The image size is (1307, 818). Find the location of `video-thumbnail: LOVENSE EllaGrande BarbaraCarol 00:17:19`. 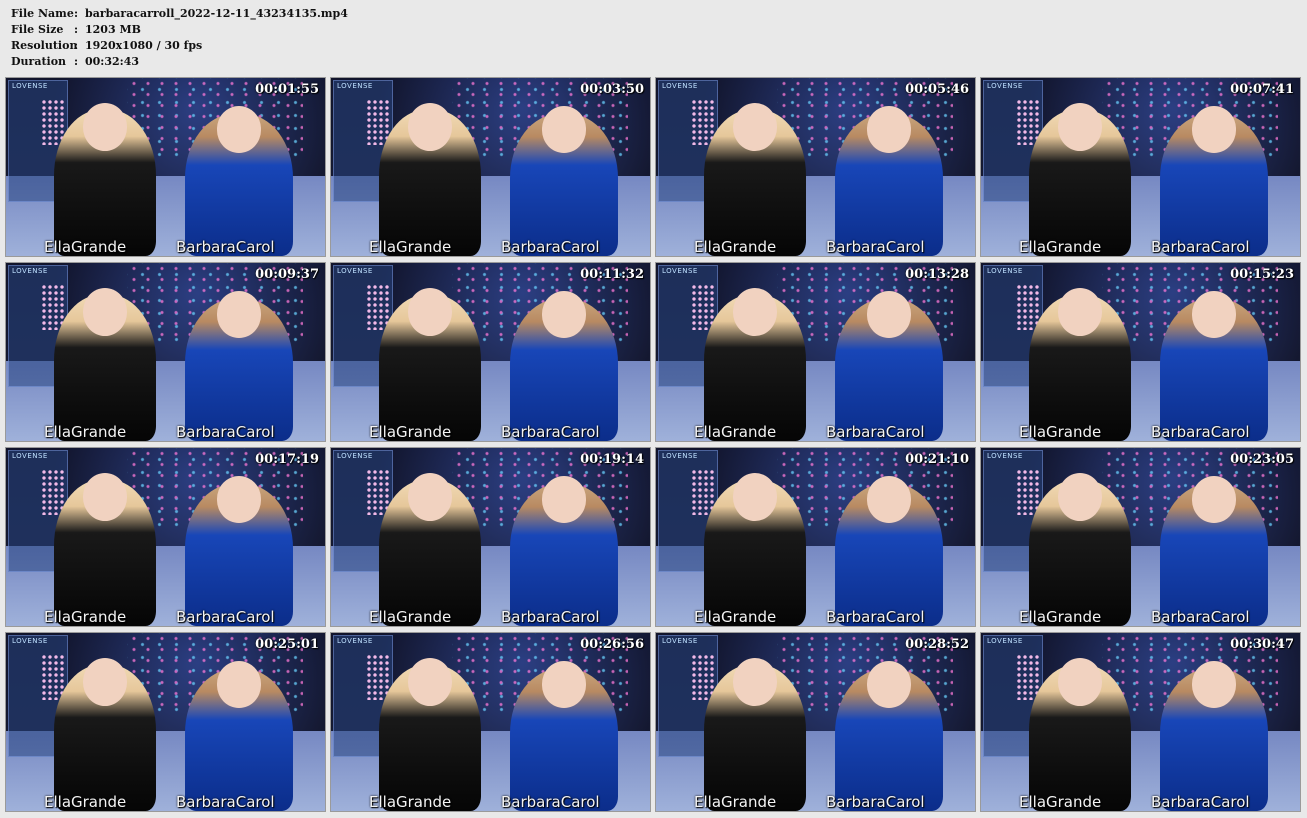

video-thumbnail: LOVENSE EllaGrande BarbaraCarol 00:17:19 is located at coordinates (165, 537).